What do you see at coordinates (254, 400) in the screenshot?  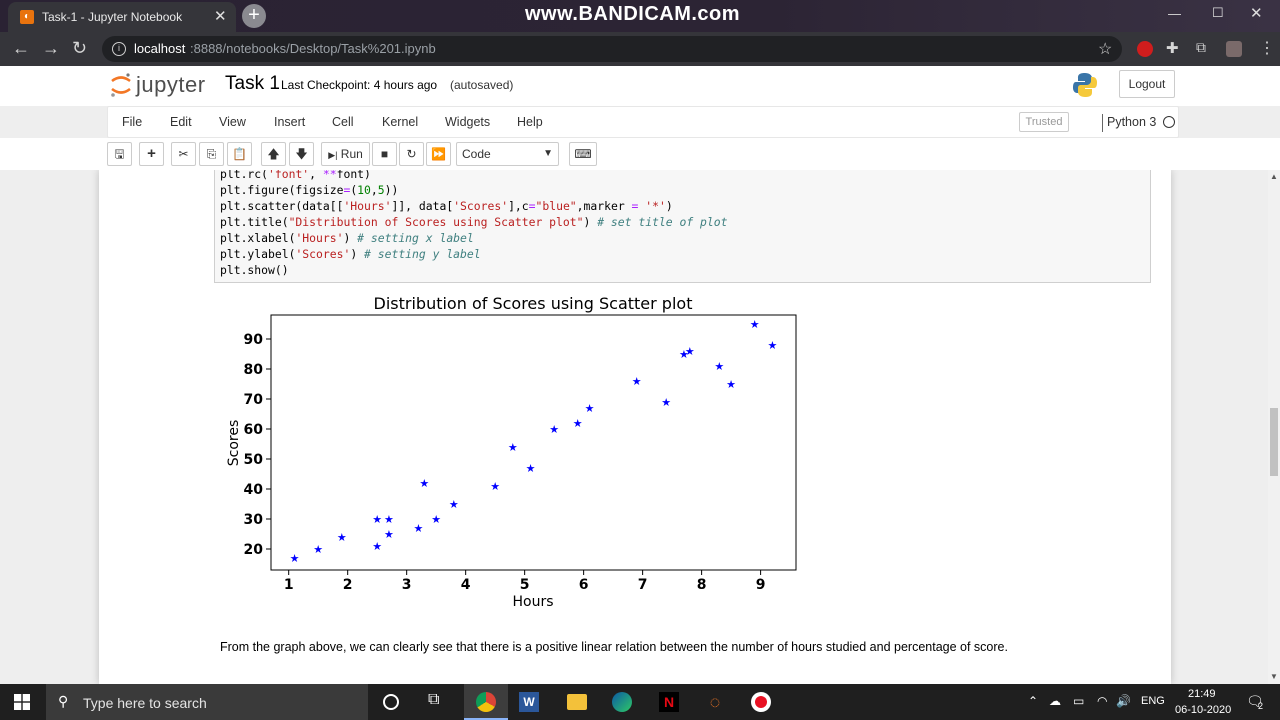 I see `y-tick-label: 70` at bounding box center [254, 400].